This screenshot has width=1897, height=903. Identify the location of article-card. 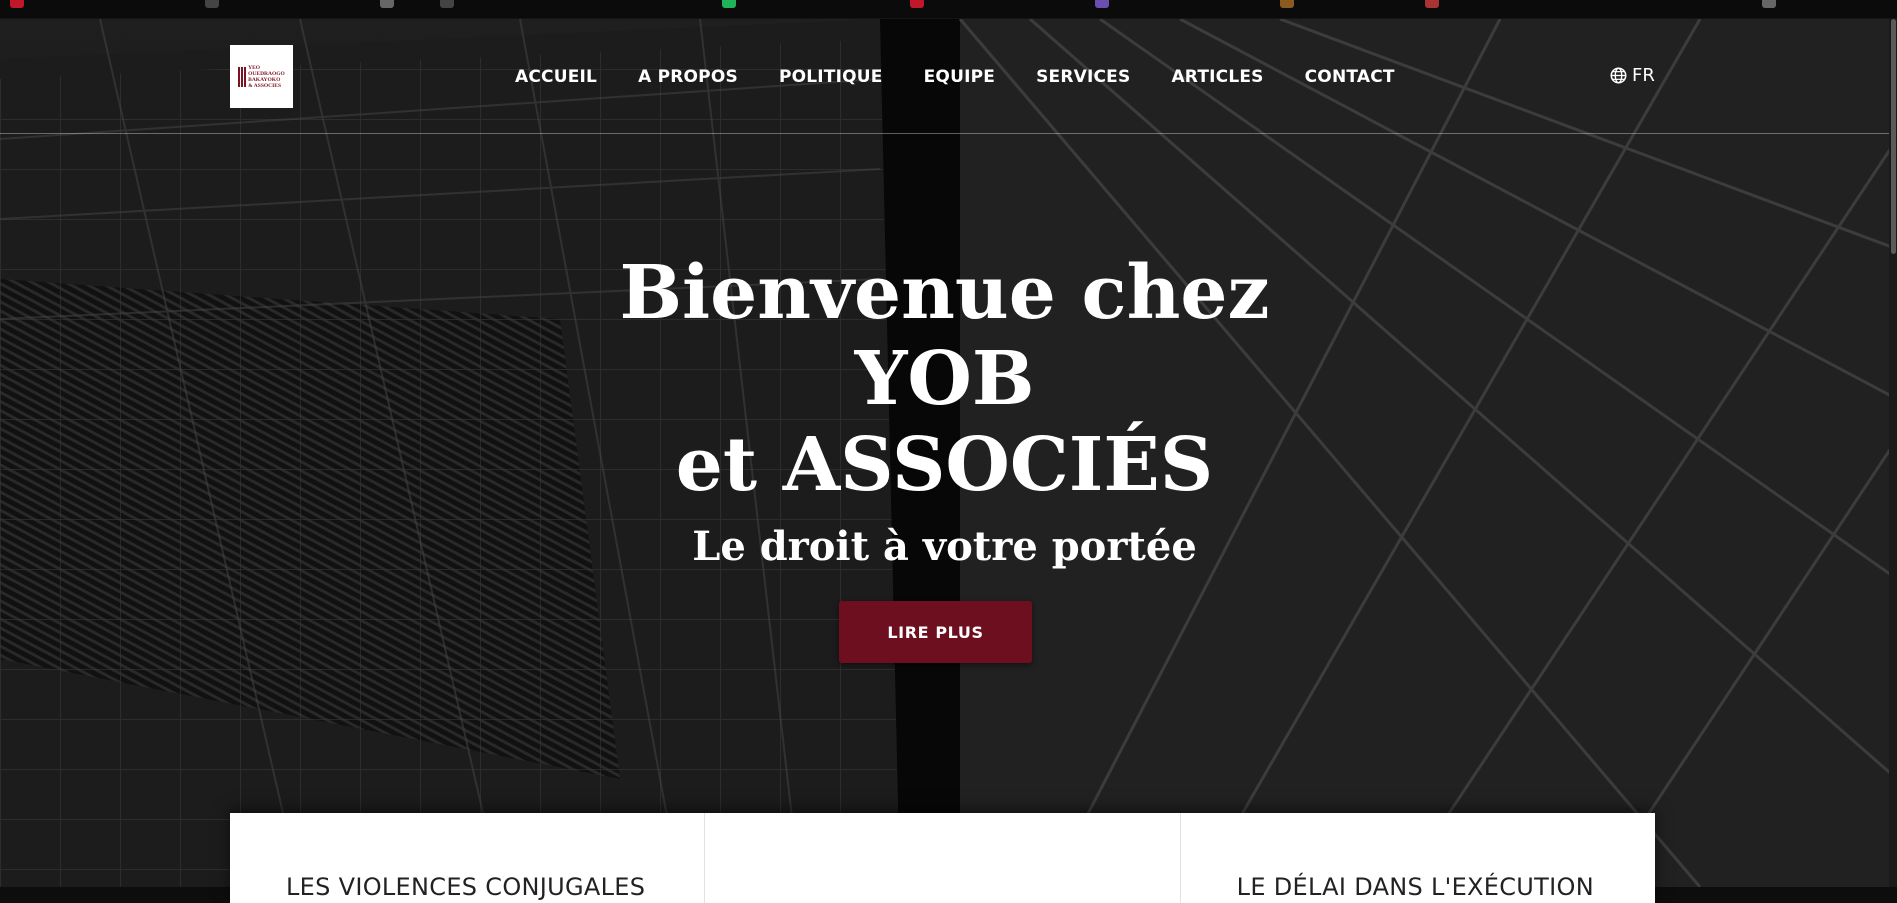
(943, 858).